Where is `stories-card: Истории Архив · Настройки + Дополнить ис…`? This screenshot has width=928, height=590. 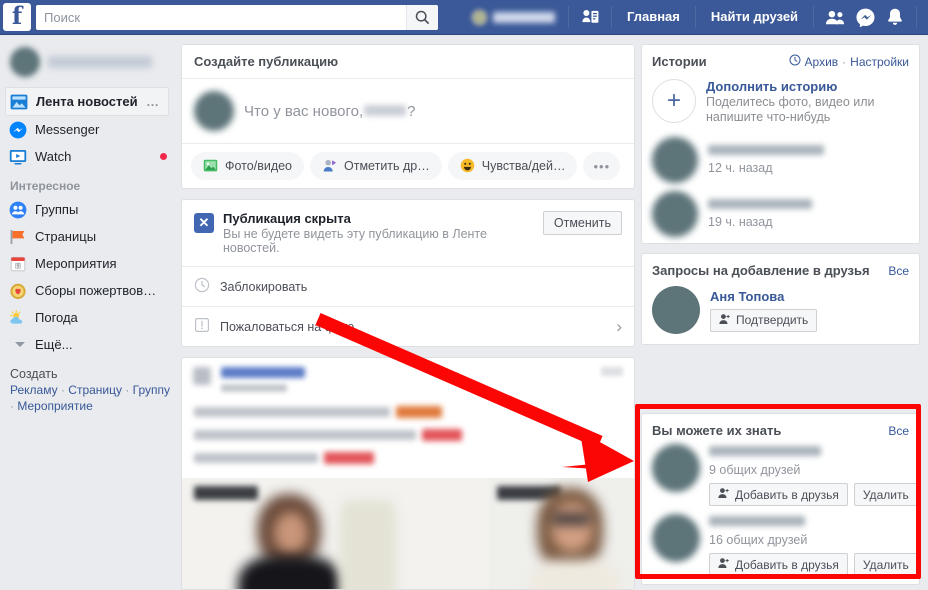
stories-card: Истории Архив · Настройки + Дополнить ис… is located at coordinates (780, 144).